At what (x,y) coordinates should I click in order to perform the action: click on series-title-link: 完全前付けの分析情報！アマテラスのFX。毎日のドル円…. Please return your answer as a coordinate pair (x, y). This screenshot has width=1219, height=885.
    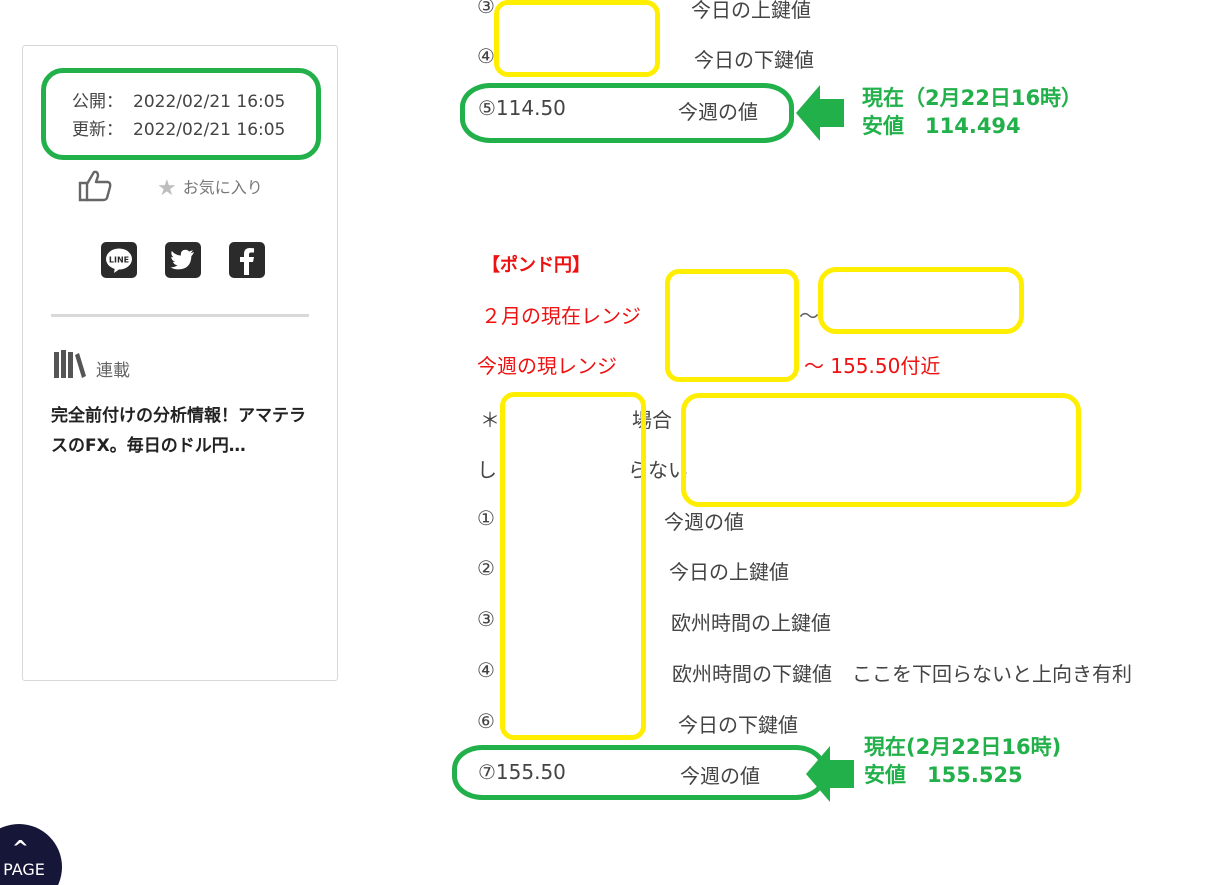
    Looking at the image, I should click on (184, 431).